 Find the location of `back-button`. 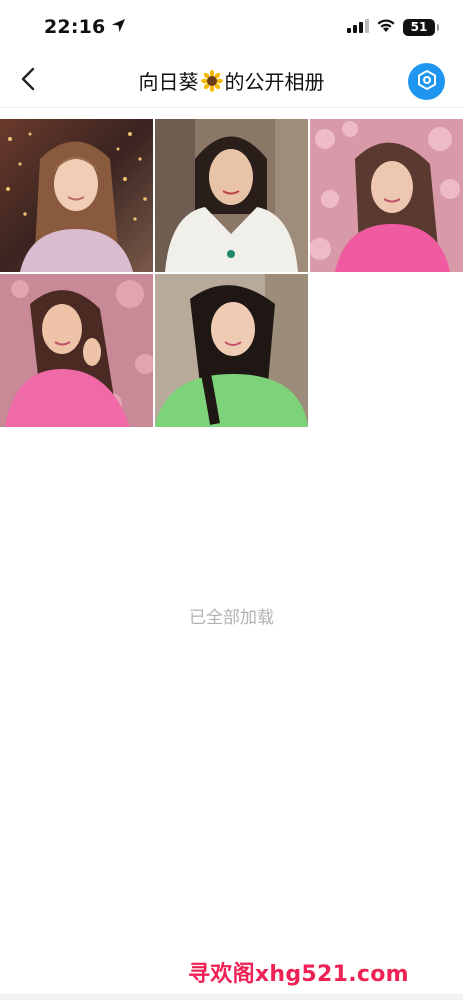

back-button is located at coordinates (28, 81).